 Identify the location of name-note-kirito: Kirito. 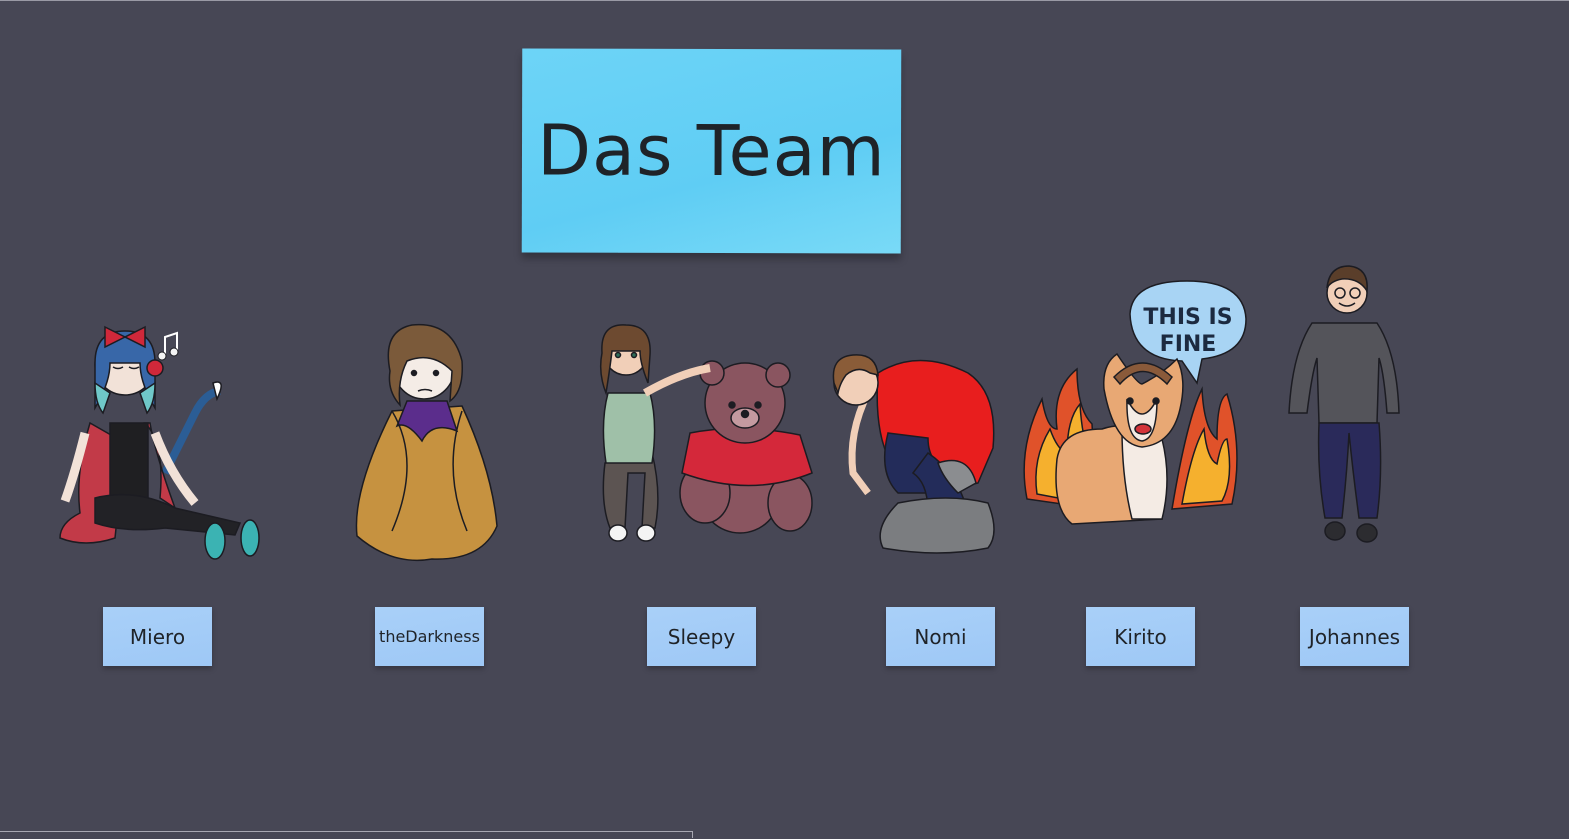
(1140, 636).